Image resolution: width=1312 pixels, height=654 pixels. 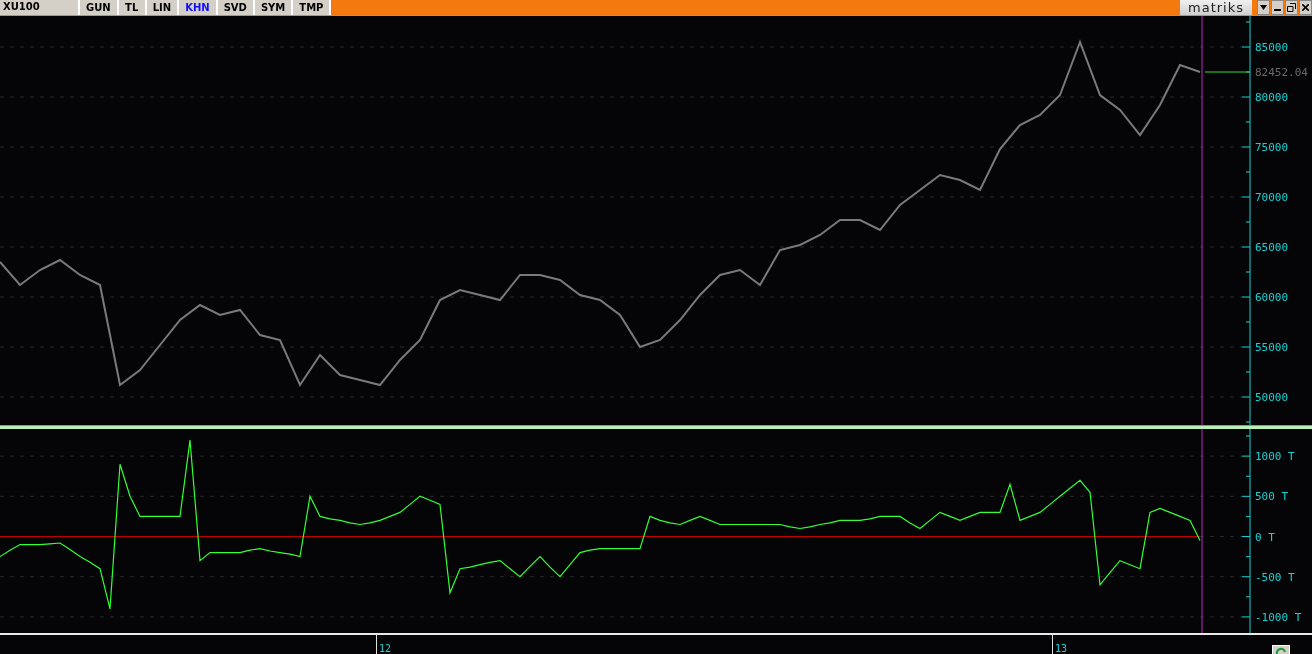 I want to click on refresh-icon, so click(x=1281, y=650).